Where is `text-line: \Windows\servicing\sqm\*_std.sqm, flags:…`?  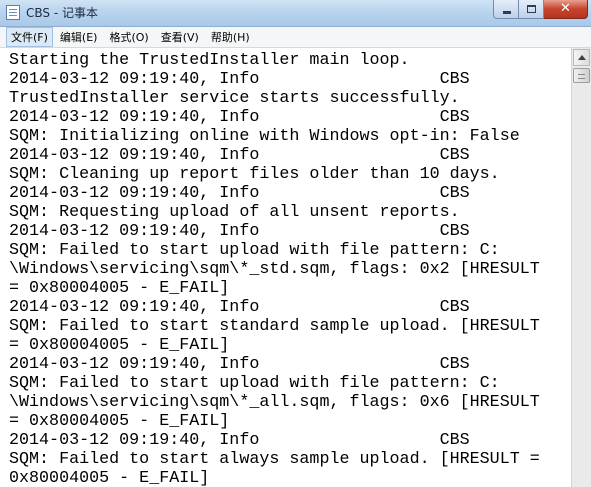
text-line: \Windows\servicing\sqm\*_std.sqm, flags:… is located at coordinates (274, 269).